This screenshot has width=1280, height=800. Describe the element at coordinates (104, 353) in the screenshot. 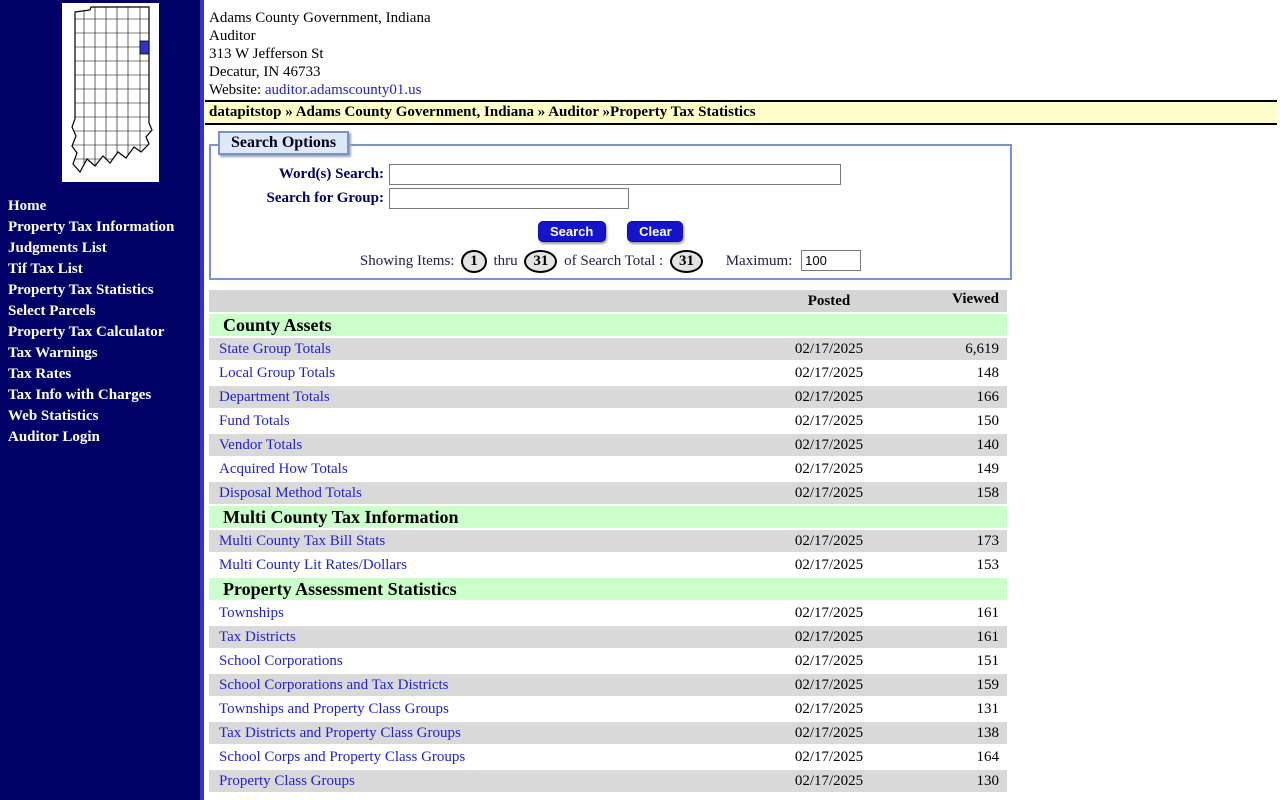

I see `sidebar-item-tax-warnings: Tax Warnings` at that location.